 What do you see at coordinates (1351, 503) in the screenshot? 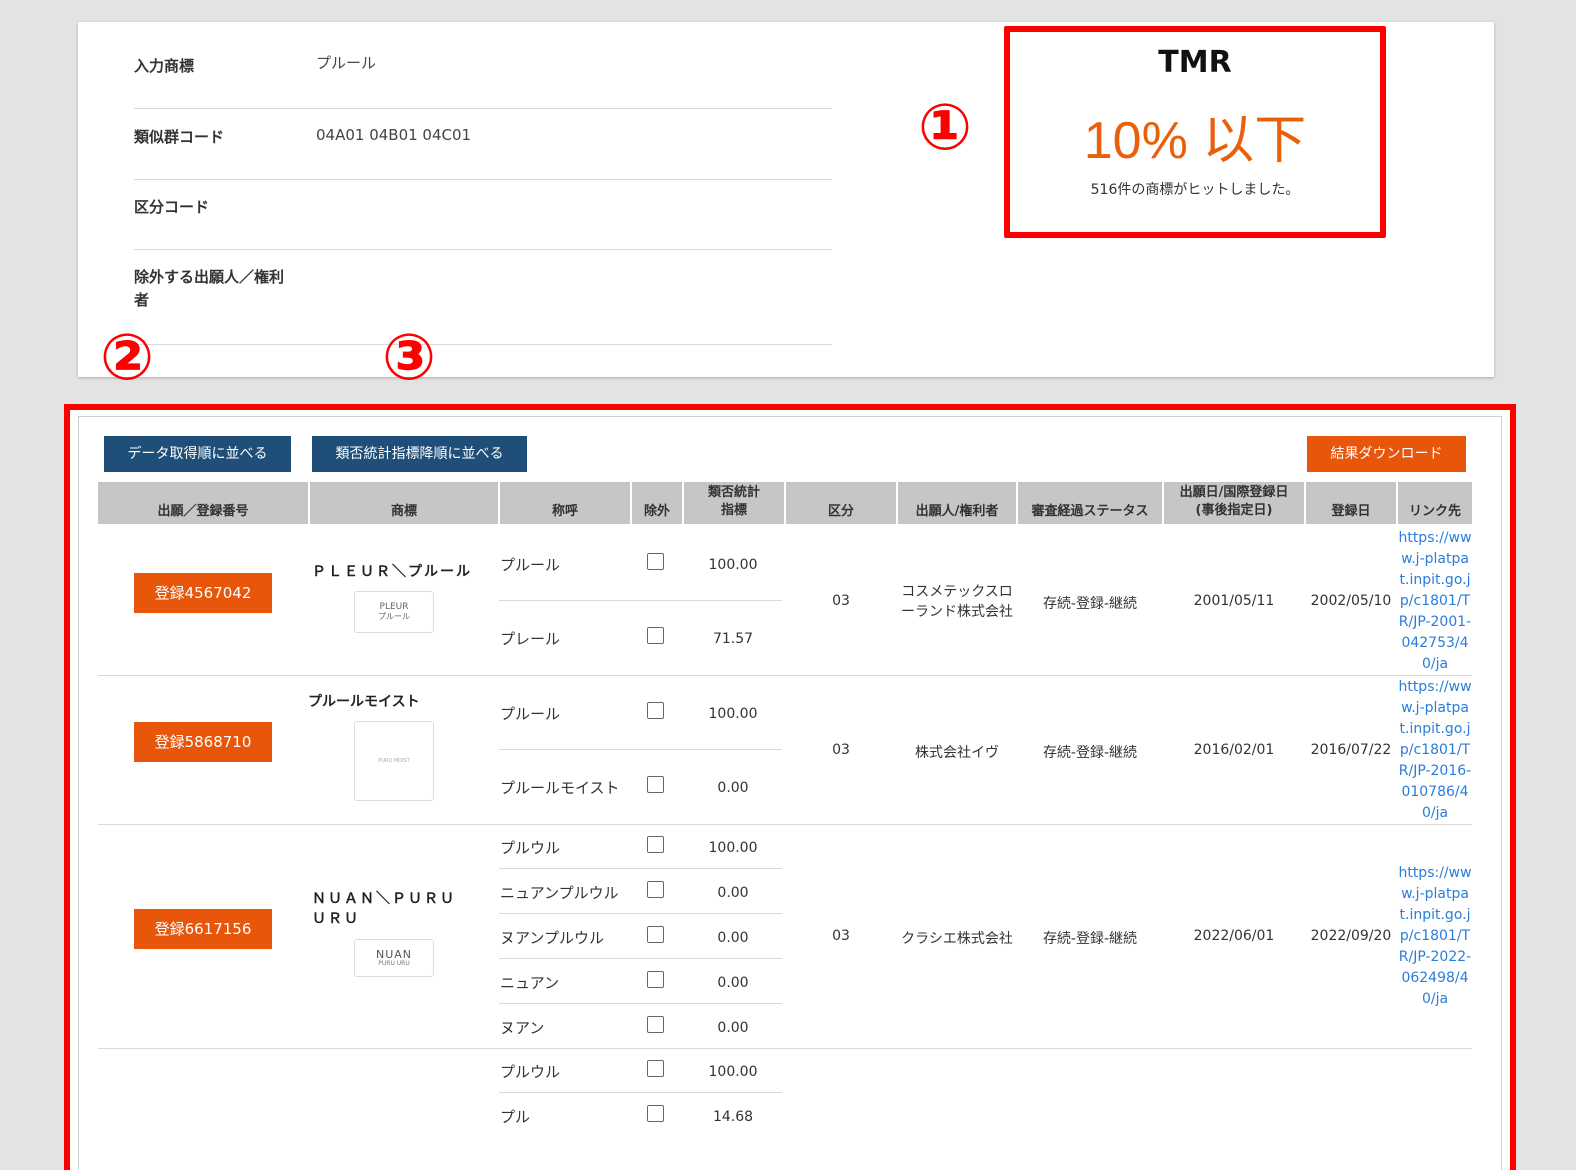
I see `header-reg-date: 登録日` at bounding box center [1351, 503].